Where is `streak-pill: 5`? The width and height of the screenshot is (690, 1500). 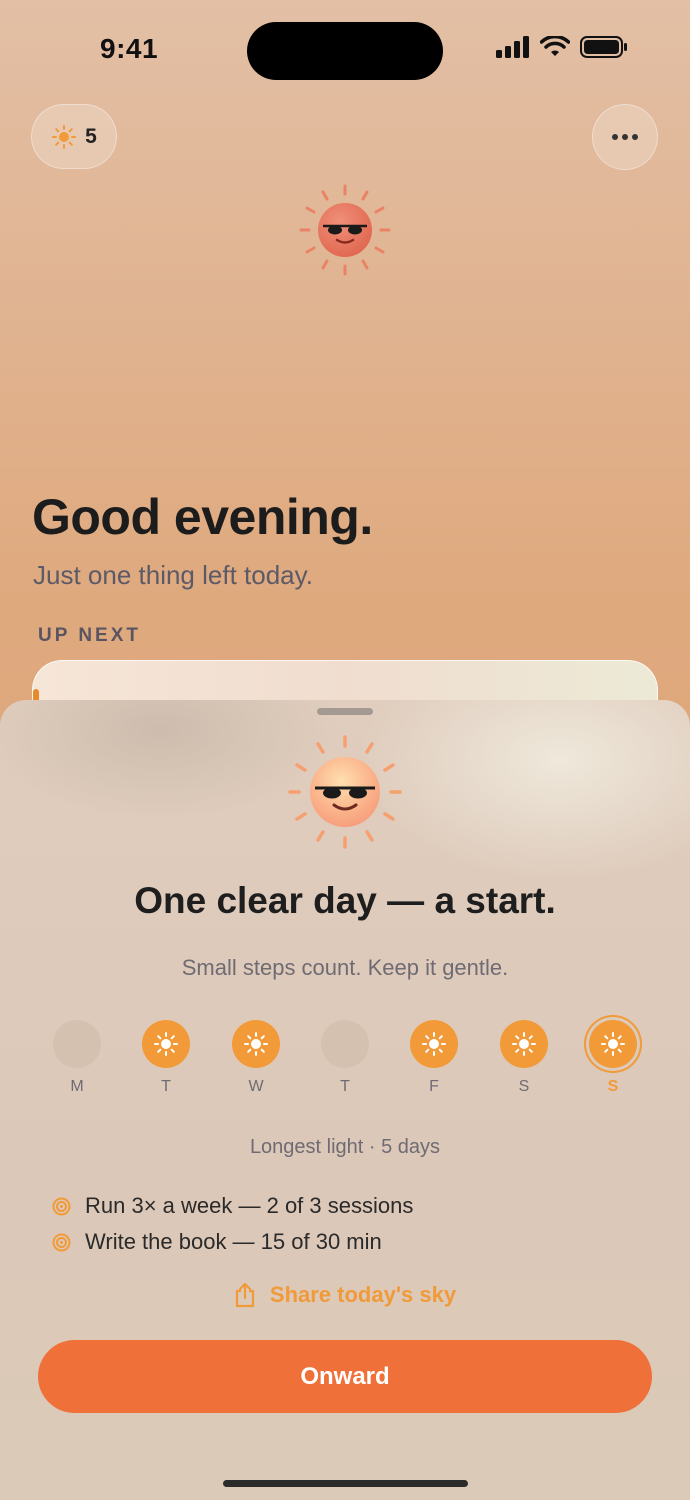 streak-pill: 5 is located at coordinates (74, 136).